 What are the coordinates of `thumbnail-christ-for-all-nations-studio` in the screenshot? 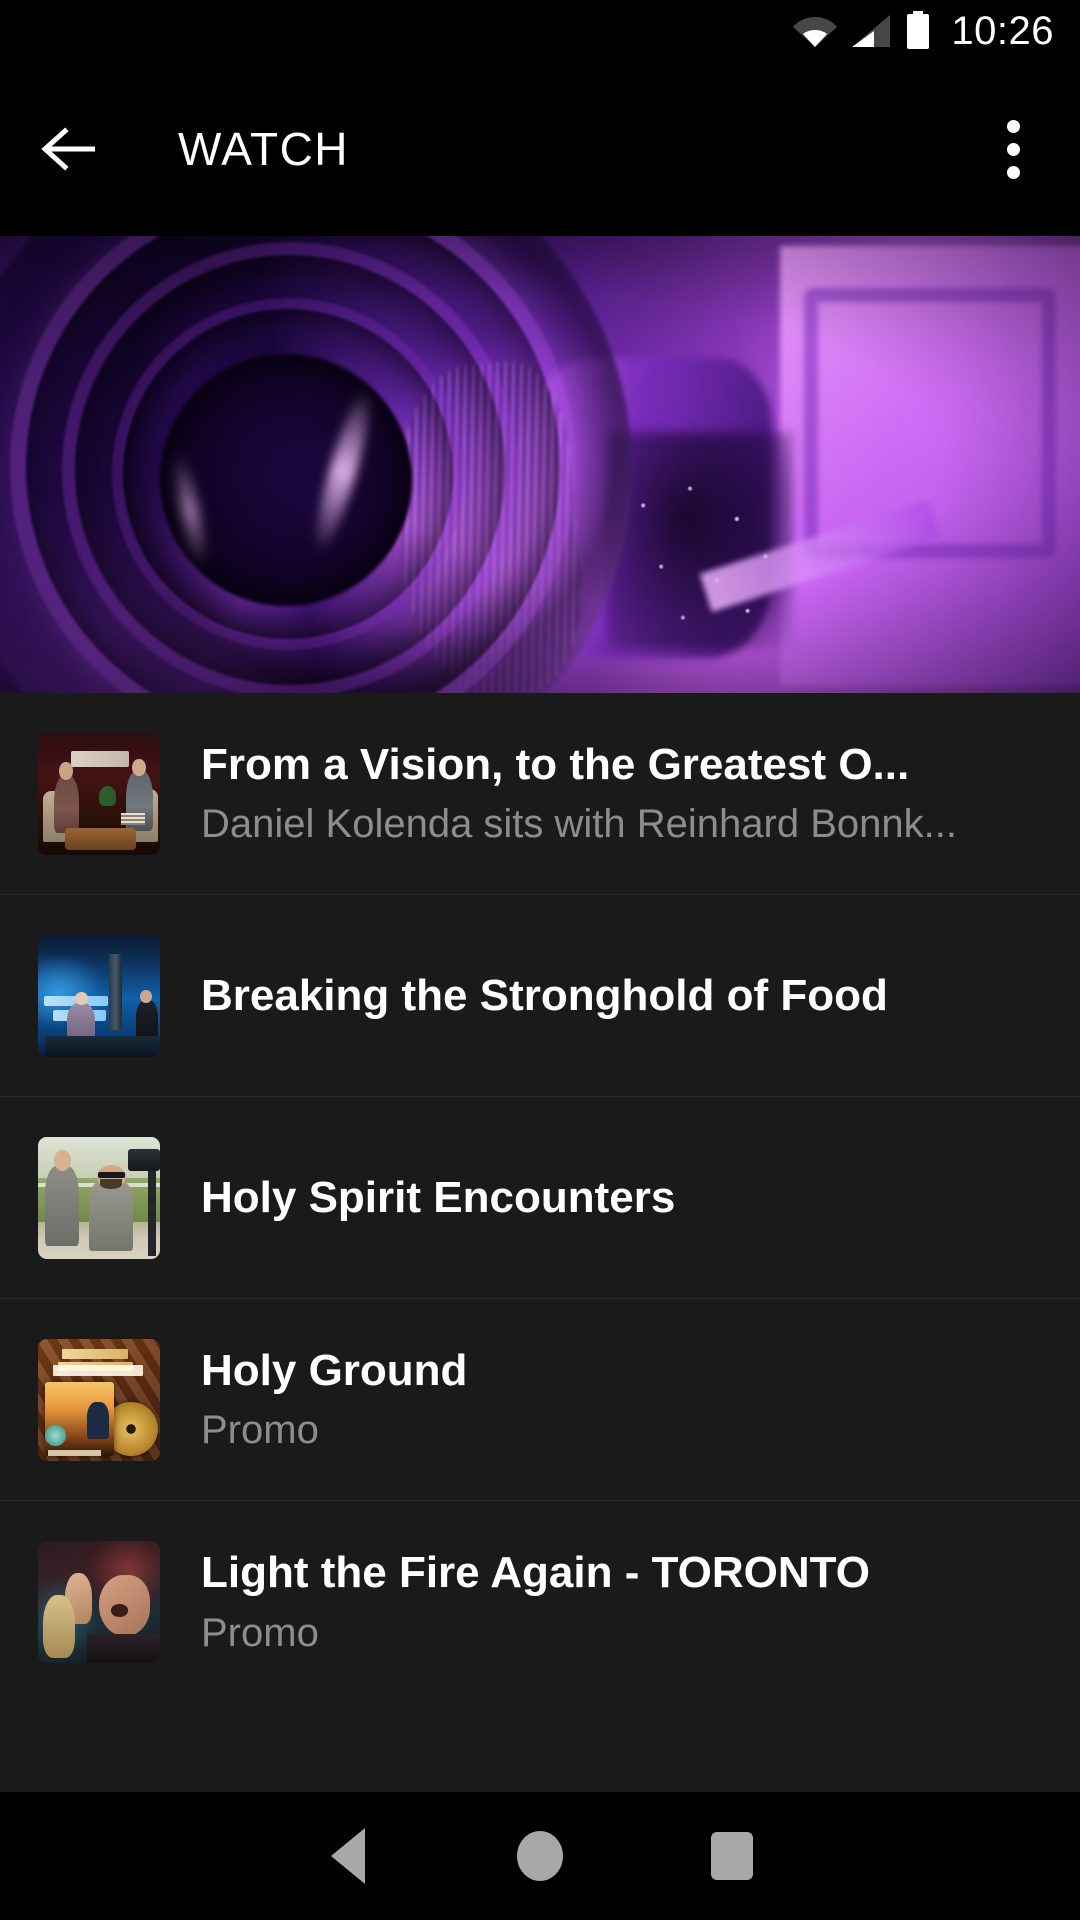 It's located at (99, 995).